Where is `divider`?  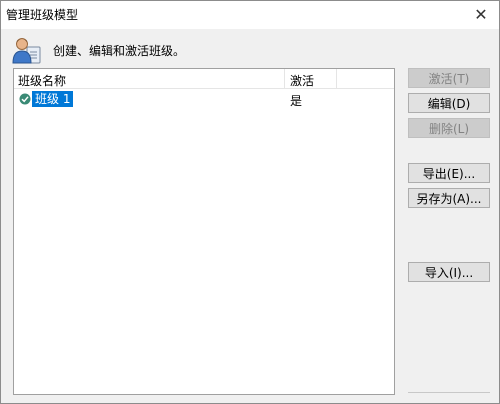 divider is located at coordinates (449, 392).